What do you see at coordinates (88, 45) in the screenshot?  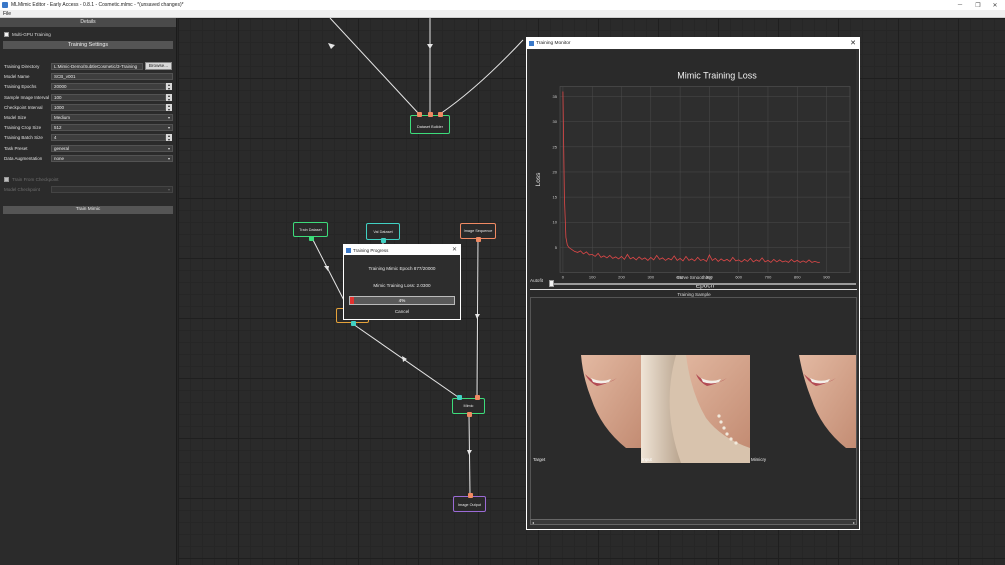 I see `training-settings-header: Training Settings` at bounding box center [88, 45].